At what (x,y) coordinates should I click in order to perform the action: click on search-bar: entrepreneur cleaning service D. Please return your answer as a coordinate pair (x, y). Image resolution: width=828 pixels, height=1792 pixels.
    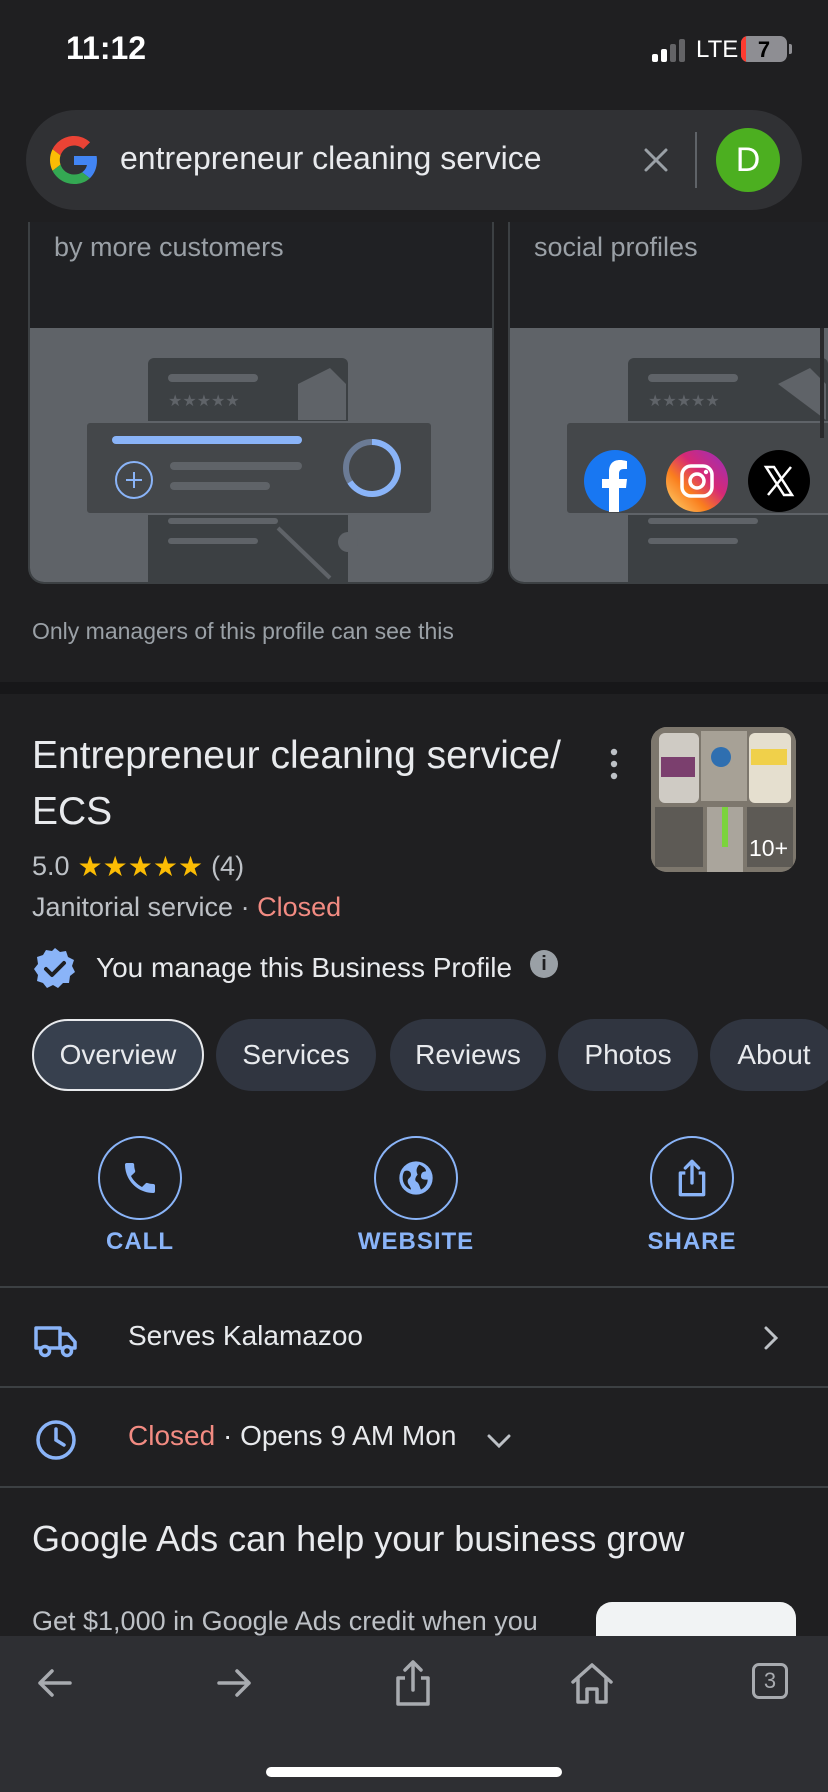
    Looking at the image, I should click on (414, 160).